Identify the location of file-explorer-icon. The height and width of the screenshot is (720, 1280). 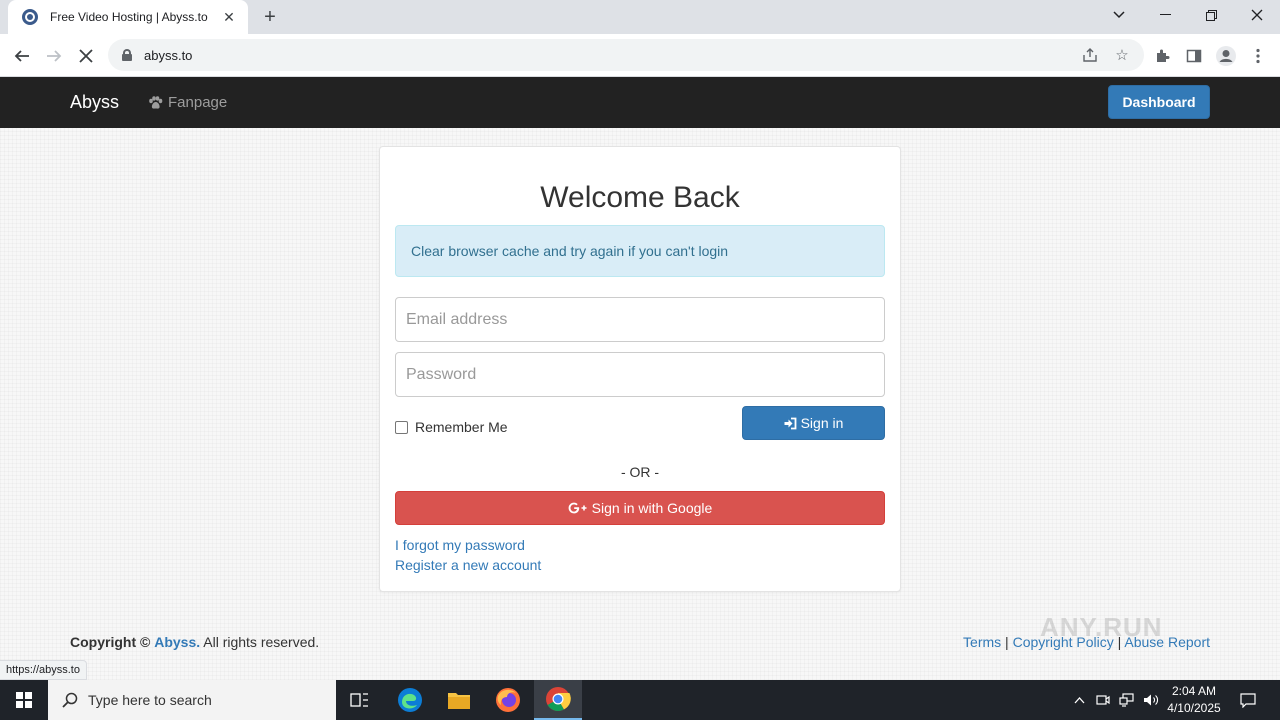
(459, 700).